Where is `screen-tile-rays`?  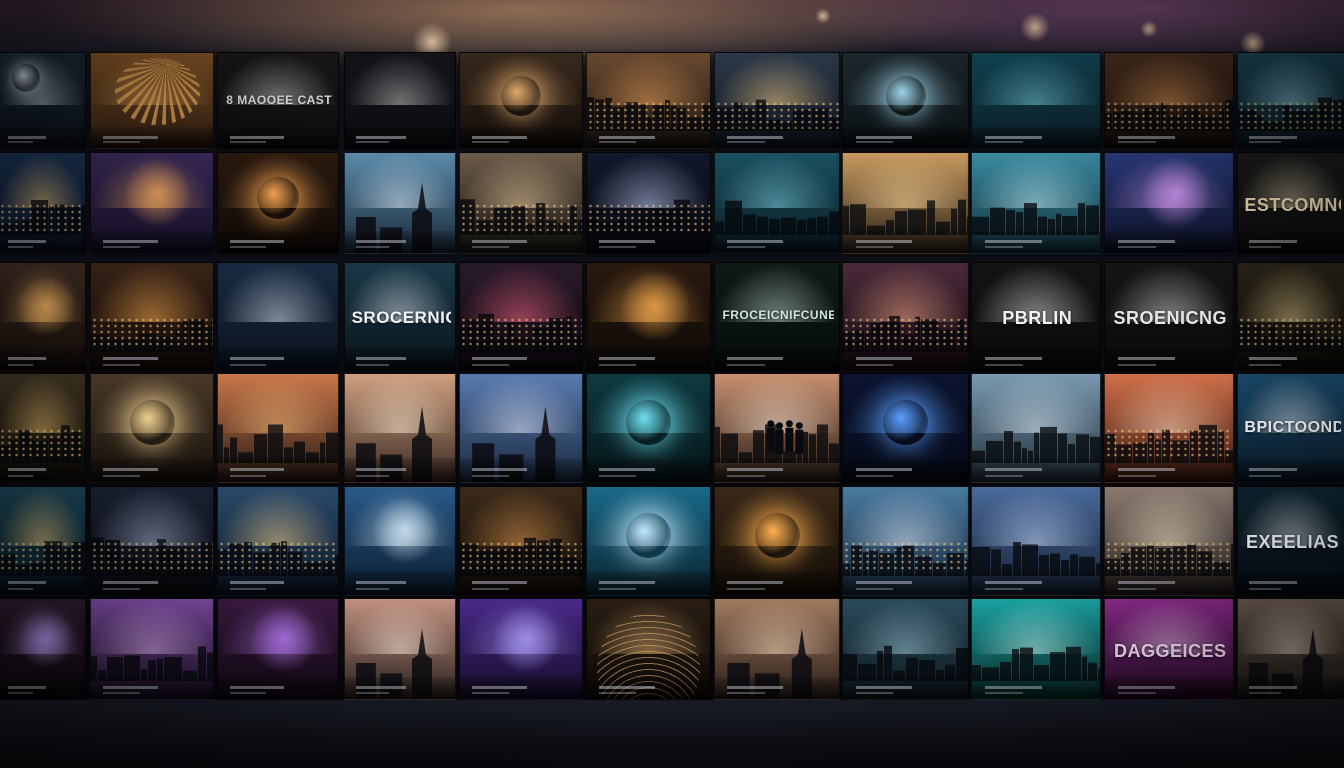 screen-tile-rays is located at coordinates (152, 100).